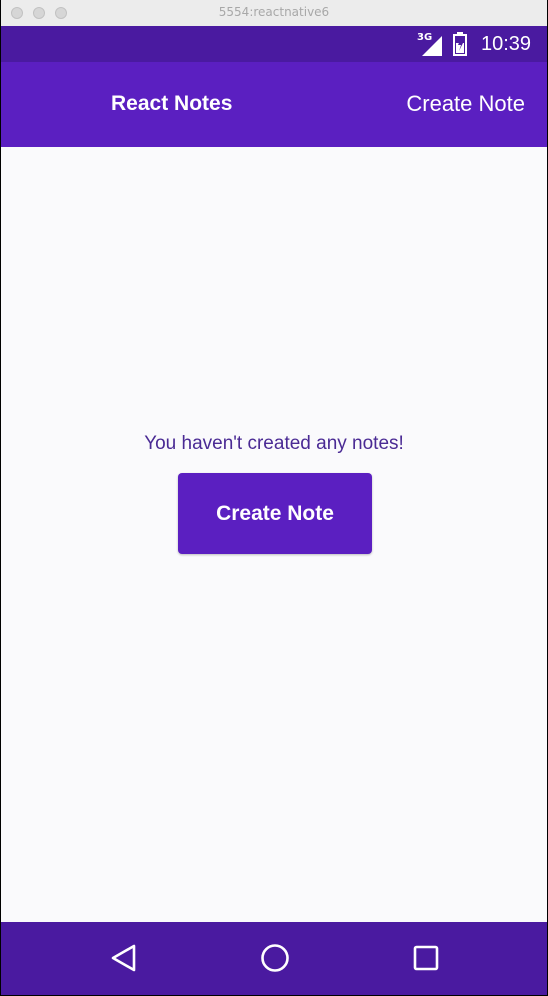 The height and width of the screenshot is (996, 548). What do you see at coordinates (426, 958) in the screenshot?
I see `recents-icon` at bounding box center [426, 958].